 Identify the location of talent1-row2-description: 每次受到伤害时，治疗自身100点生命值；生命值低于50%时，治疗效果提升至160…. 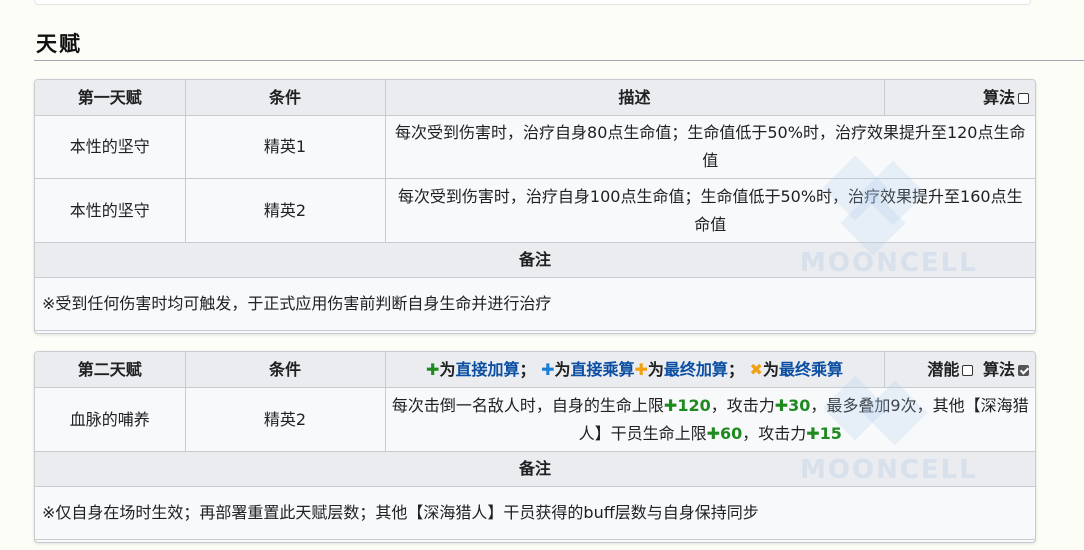
(709, 210).